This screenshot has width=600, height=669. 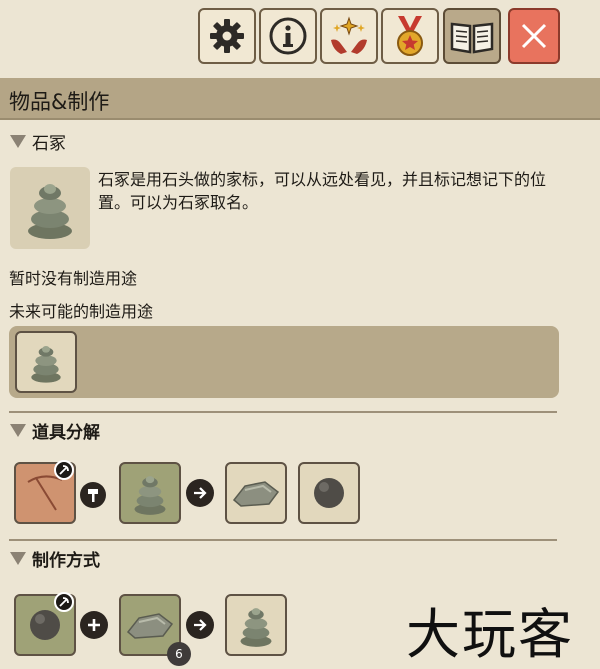 I want to click on quantity-badge: 6, so click(x=179, y=654).